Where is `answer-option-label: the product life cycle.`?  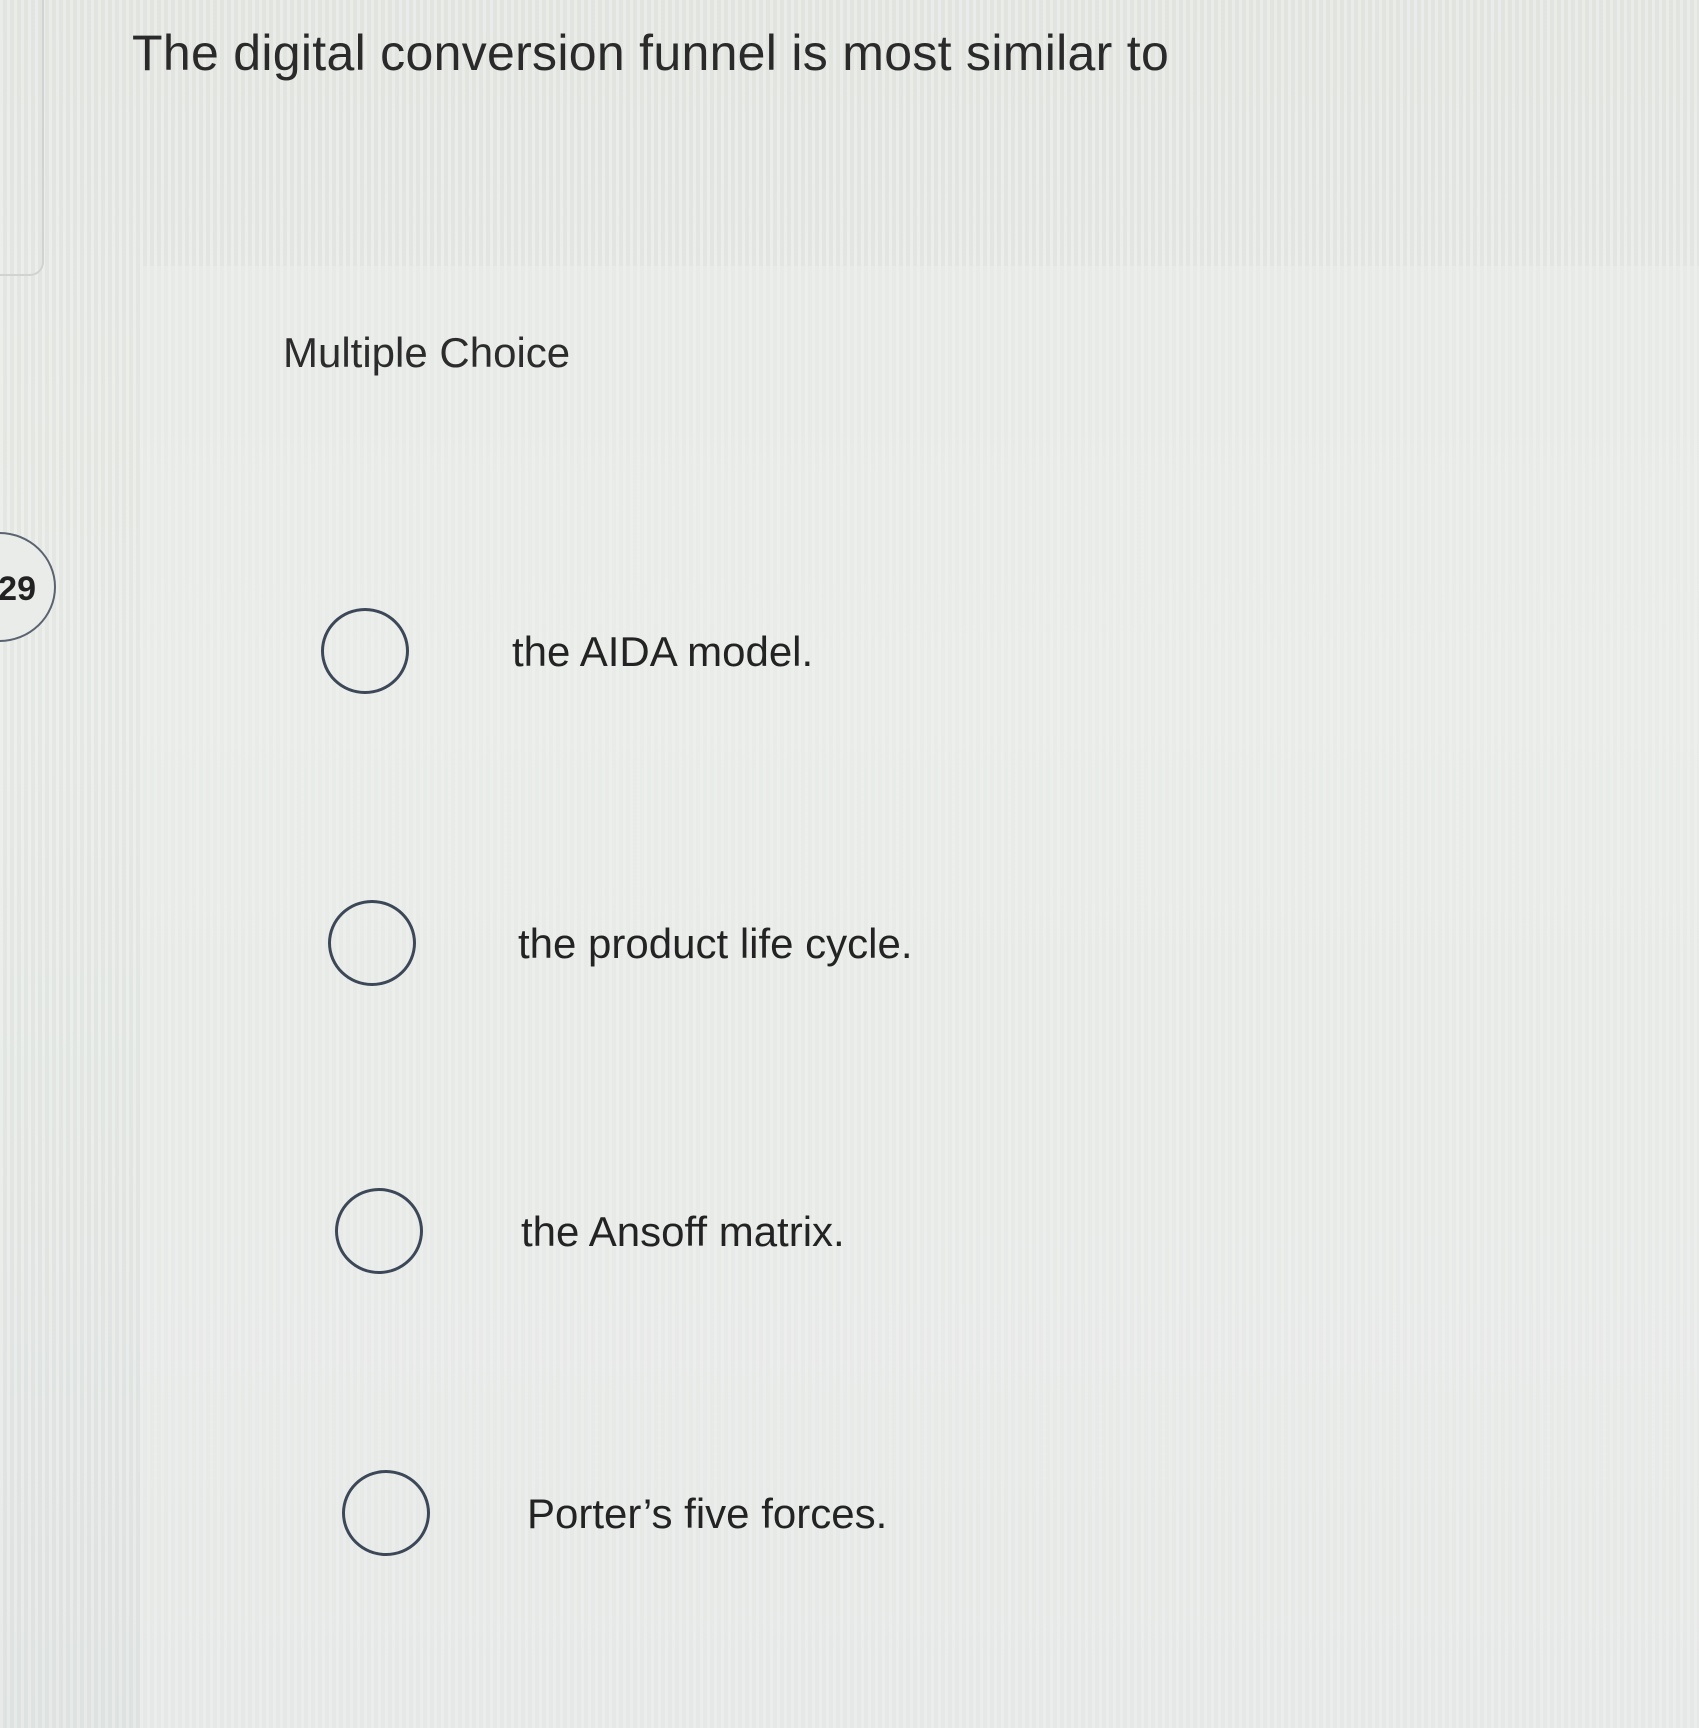 answer-option-label: the product life cycle. is located at coordinates (715, 944).